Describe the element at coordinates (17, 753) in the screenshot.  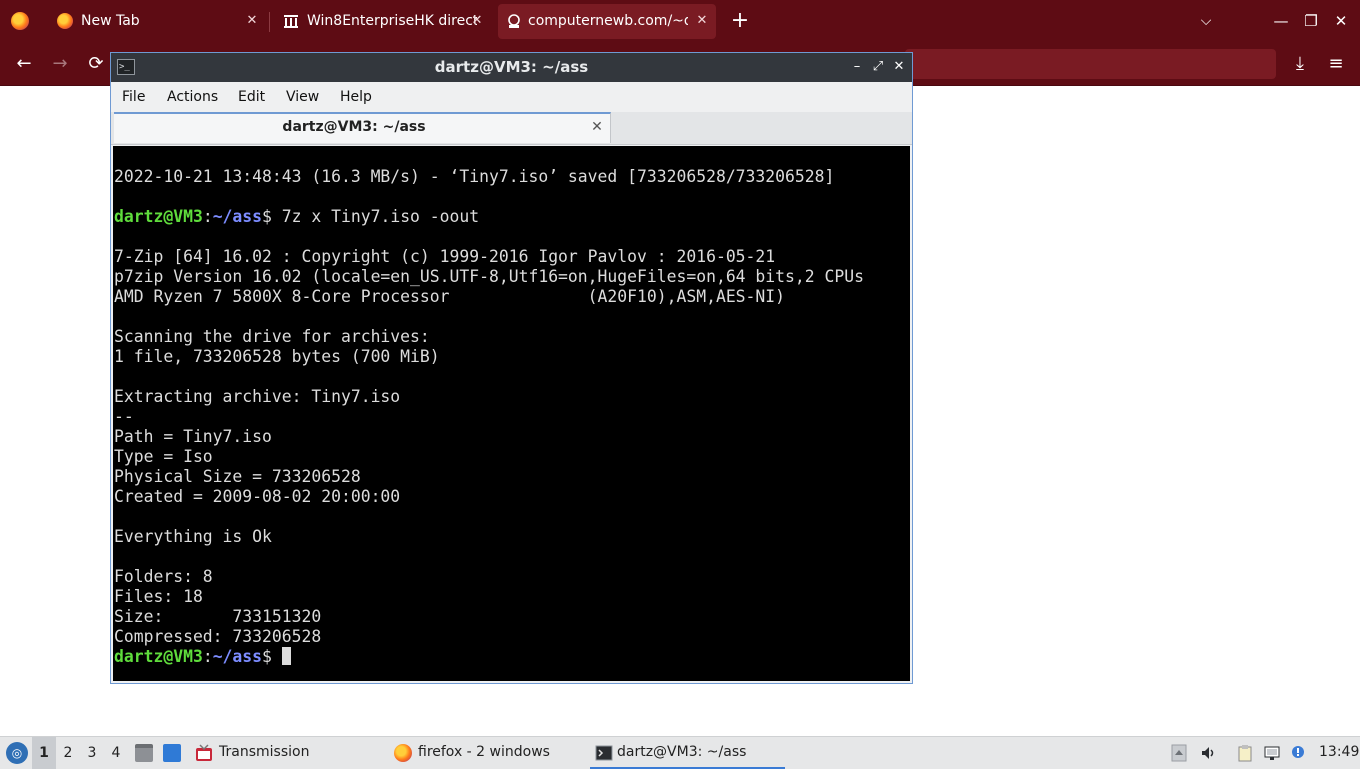
I see `start-menu-icon: ◎` at that location.